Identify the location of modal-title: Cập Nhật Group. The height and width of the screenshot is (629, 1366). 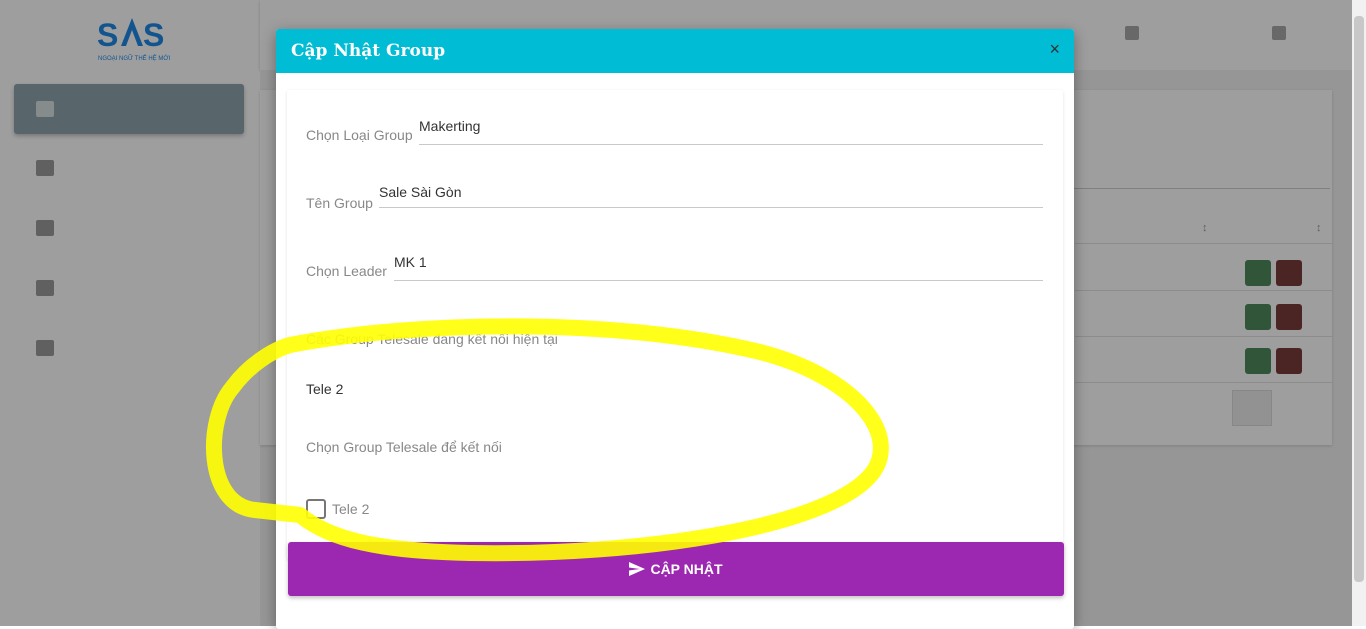
(368, 51).